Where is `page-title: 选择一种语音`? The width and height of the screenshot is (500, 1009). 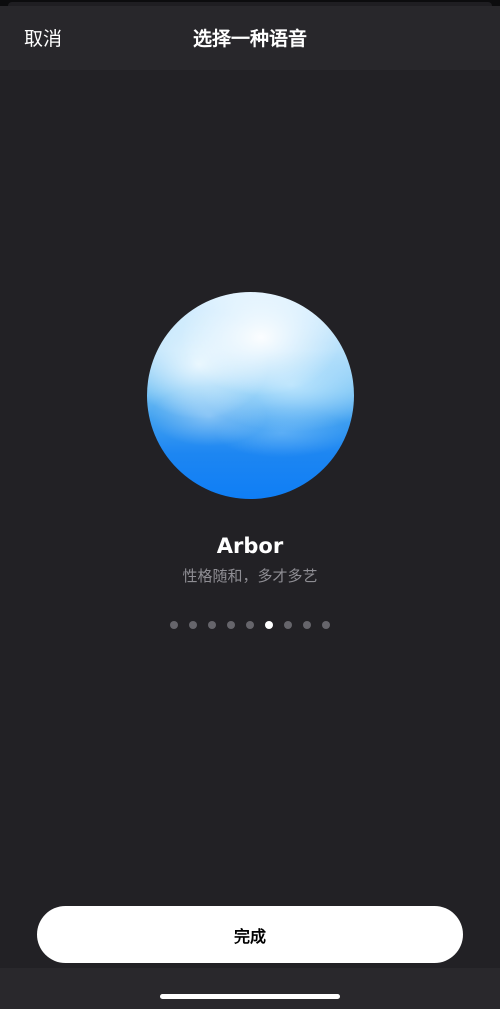
page-title: 选择一种语音 is located at coordinates (249, 39).